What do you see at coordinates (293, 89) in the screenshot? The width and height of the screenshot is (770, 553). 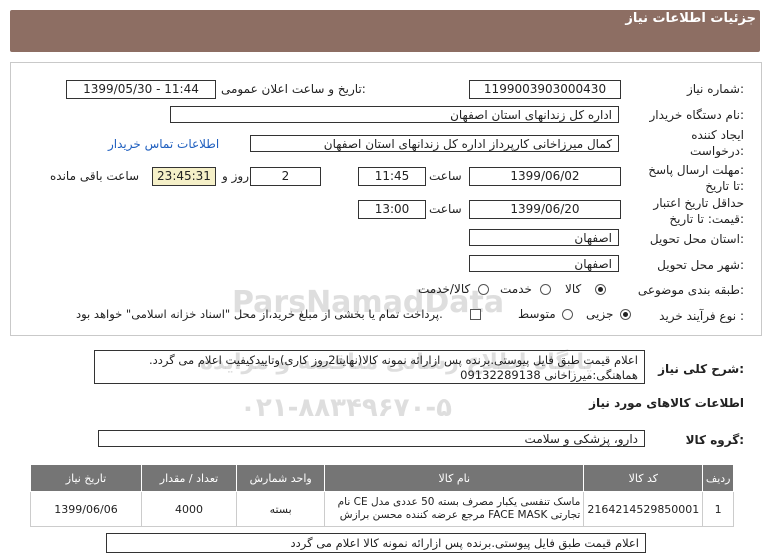 I see `announce-label: تاریخ و ساعت اعلان عمومی:` at bounding box center [293, 89].